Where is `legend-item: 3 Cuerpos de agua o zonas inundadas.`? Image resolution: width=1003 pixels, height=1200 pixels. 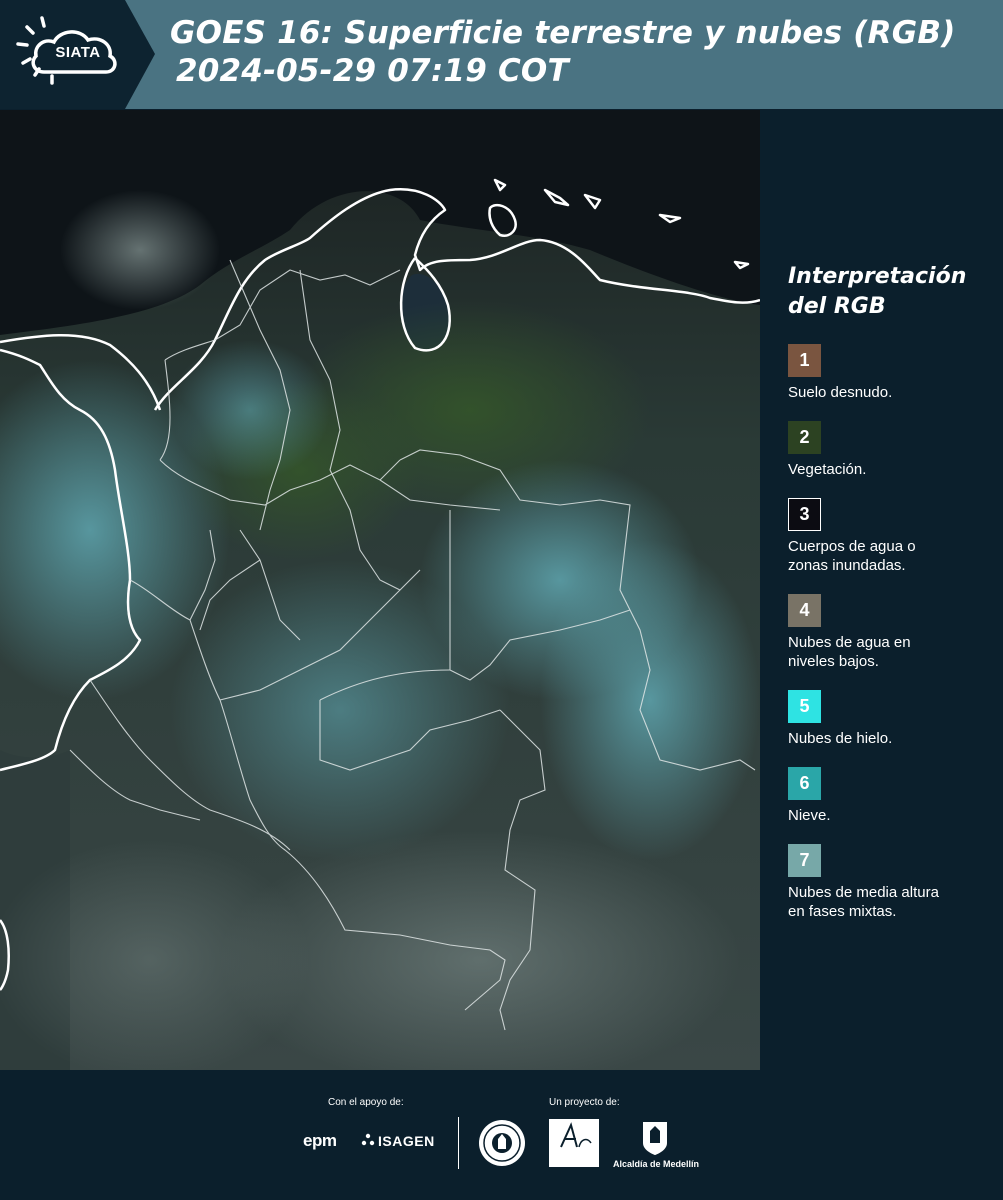 legend-item: 3 Cuerpos de agua o zonas inundadas. is located at coordinates (888, 536).